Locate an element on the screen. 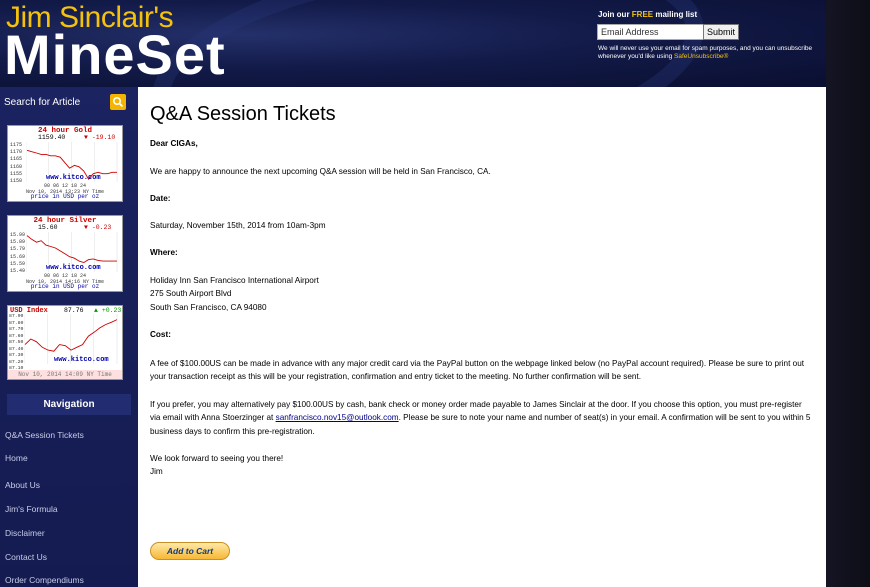 The height and width of the screenshot is (587, 870). gold-source: www.kitco.com is located at coordinates (73, 178).